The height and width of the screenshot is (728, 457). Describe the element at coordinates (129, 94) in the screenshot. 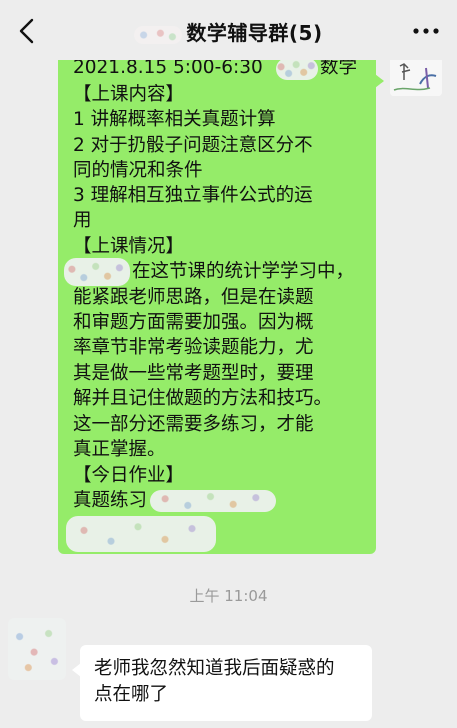

I see `message-line: 【上课内容】` at that location.